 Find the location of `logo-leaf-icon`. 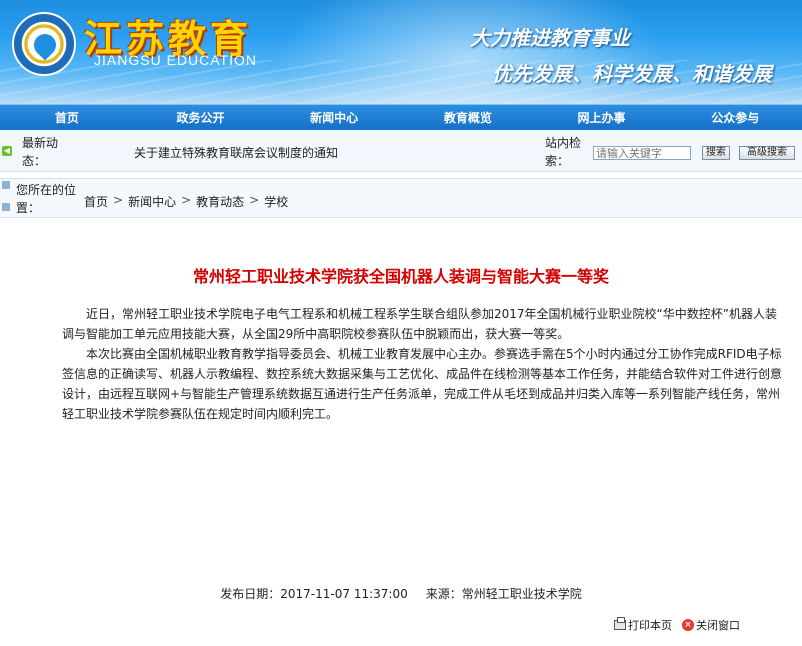

logo-leaf-icon is located at coordinates (45, 45).